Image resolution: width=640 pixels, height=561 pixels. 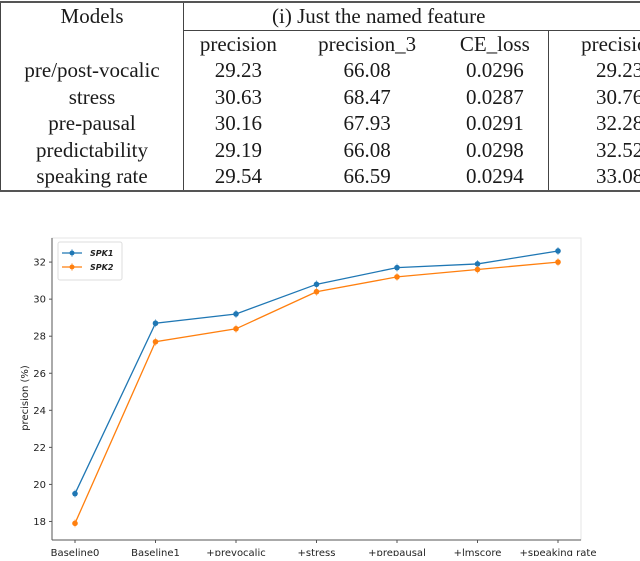 What do you see at coordinates (236, 552) in the screenshot?
I see `x-tick-label: +prevocalic` at bounding box center [236, 552].